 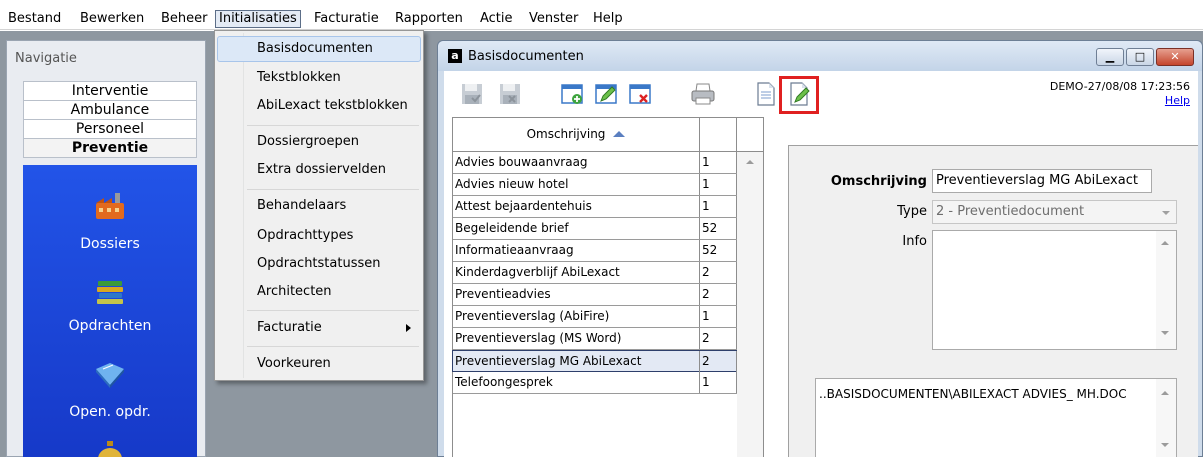 I want to click on menu-item-abilexact-tekstblokken: AbiLexact tekstblokken, so click(x=319, y=106).